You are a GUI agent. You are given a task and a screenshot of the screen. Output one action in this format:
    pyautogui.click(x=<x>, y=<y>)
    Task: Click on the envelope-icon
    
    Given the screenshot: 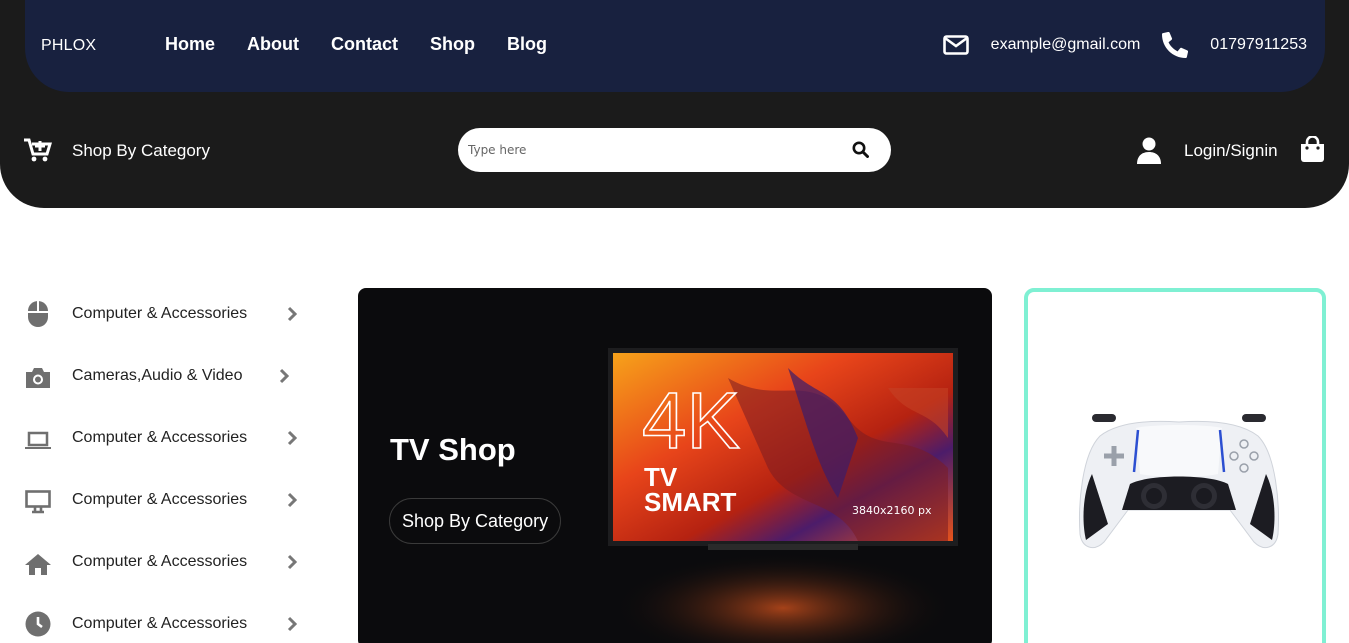 What is the action you would take?
    pyautogui.click(x=955, y=45)
    